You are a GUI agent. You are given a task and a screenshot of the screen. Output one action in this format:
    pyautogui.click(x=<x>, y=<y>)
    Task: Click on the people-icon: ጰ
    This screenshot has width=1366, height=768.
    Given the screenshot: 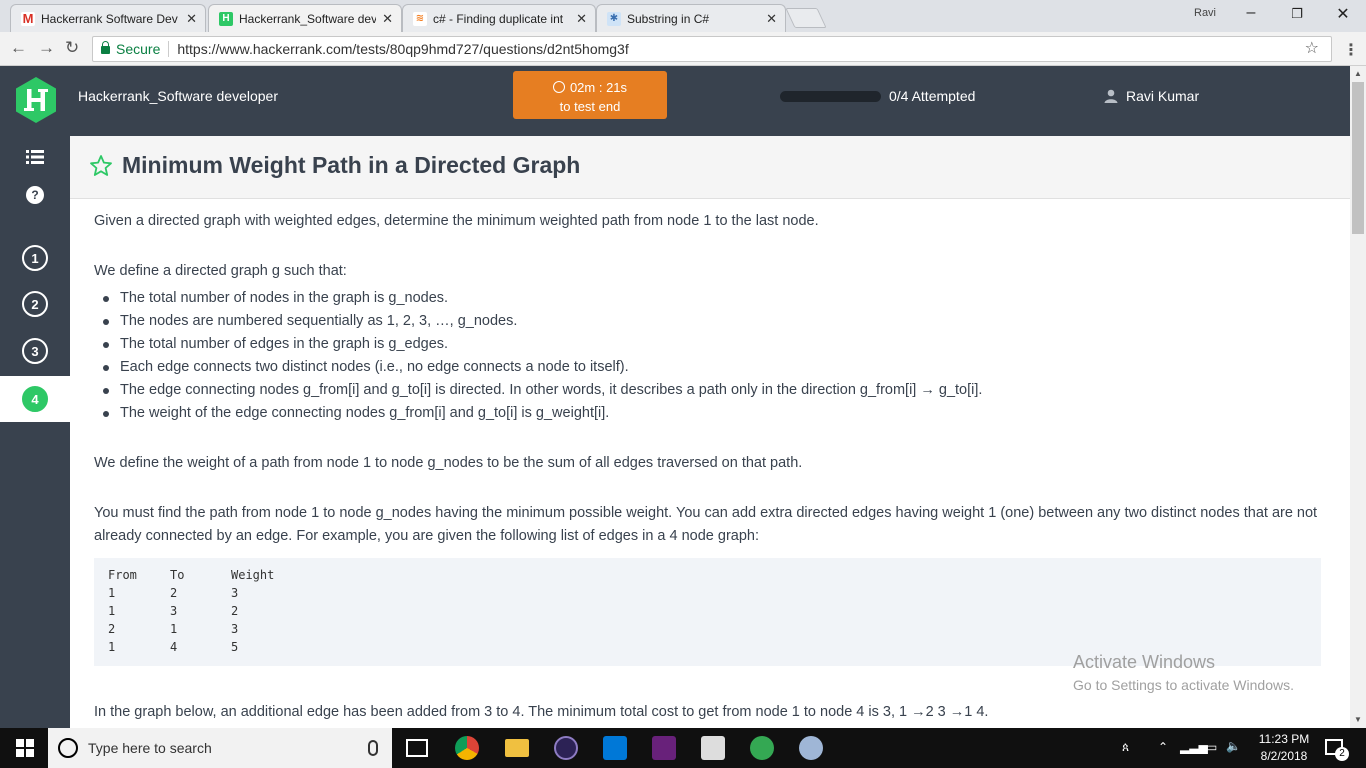 What is the action you would take?
    pyautogui.click(x=1125, y=747)
    